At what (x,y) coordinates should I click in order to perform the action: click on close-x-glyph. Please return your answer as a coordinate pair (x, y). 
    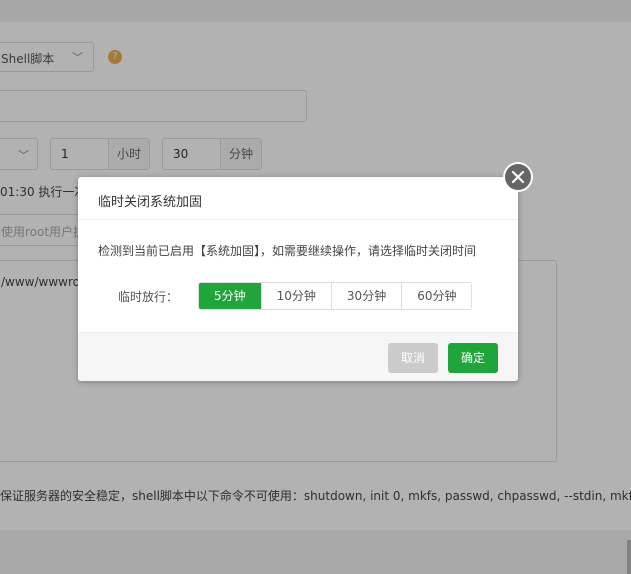
    Looking at the image, I should click on (518, 177).